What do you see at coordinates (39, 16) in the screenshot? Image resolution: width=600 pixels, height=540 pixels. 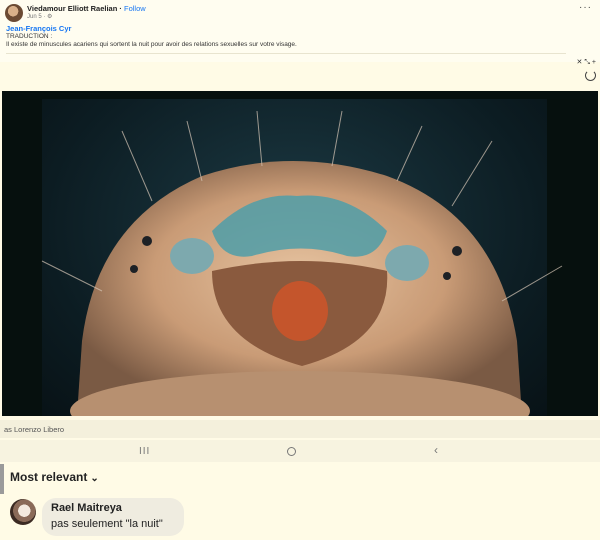 I see `post-date: Jun 5 · ⚙` at bounding box center [39, 16].